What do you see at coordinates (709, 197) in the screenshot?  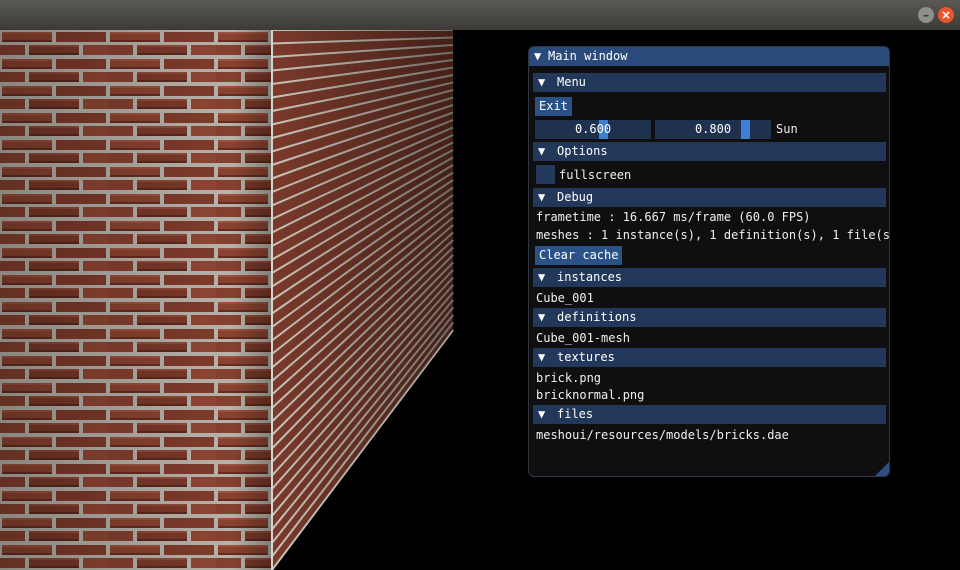 I see `debug-header: ▼ Debug` at bounding box center [709, 197].